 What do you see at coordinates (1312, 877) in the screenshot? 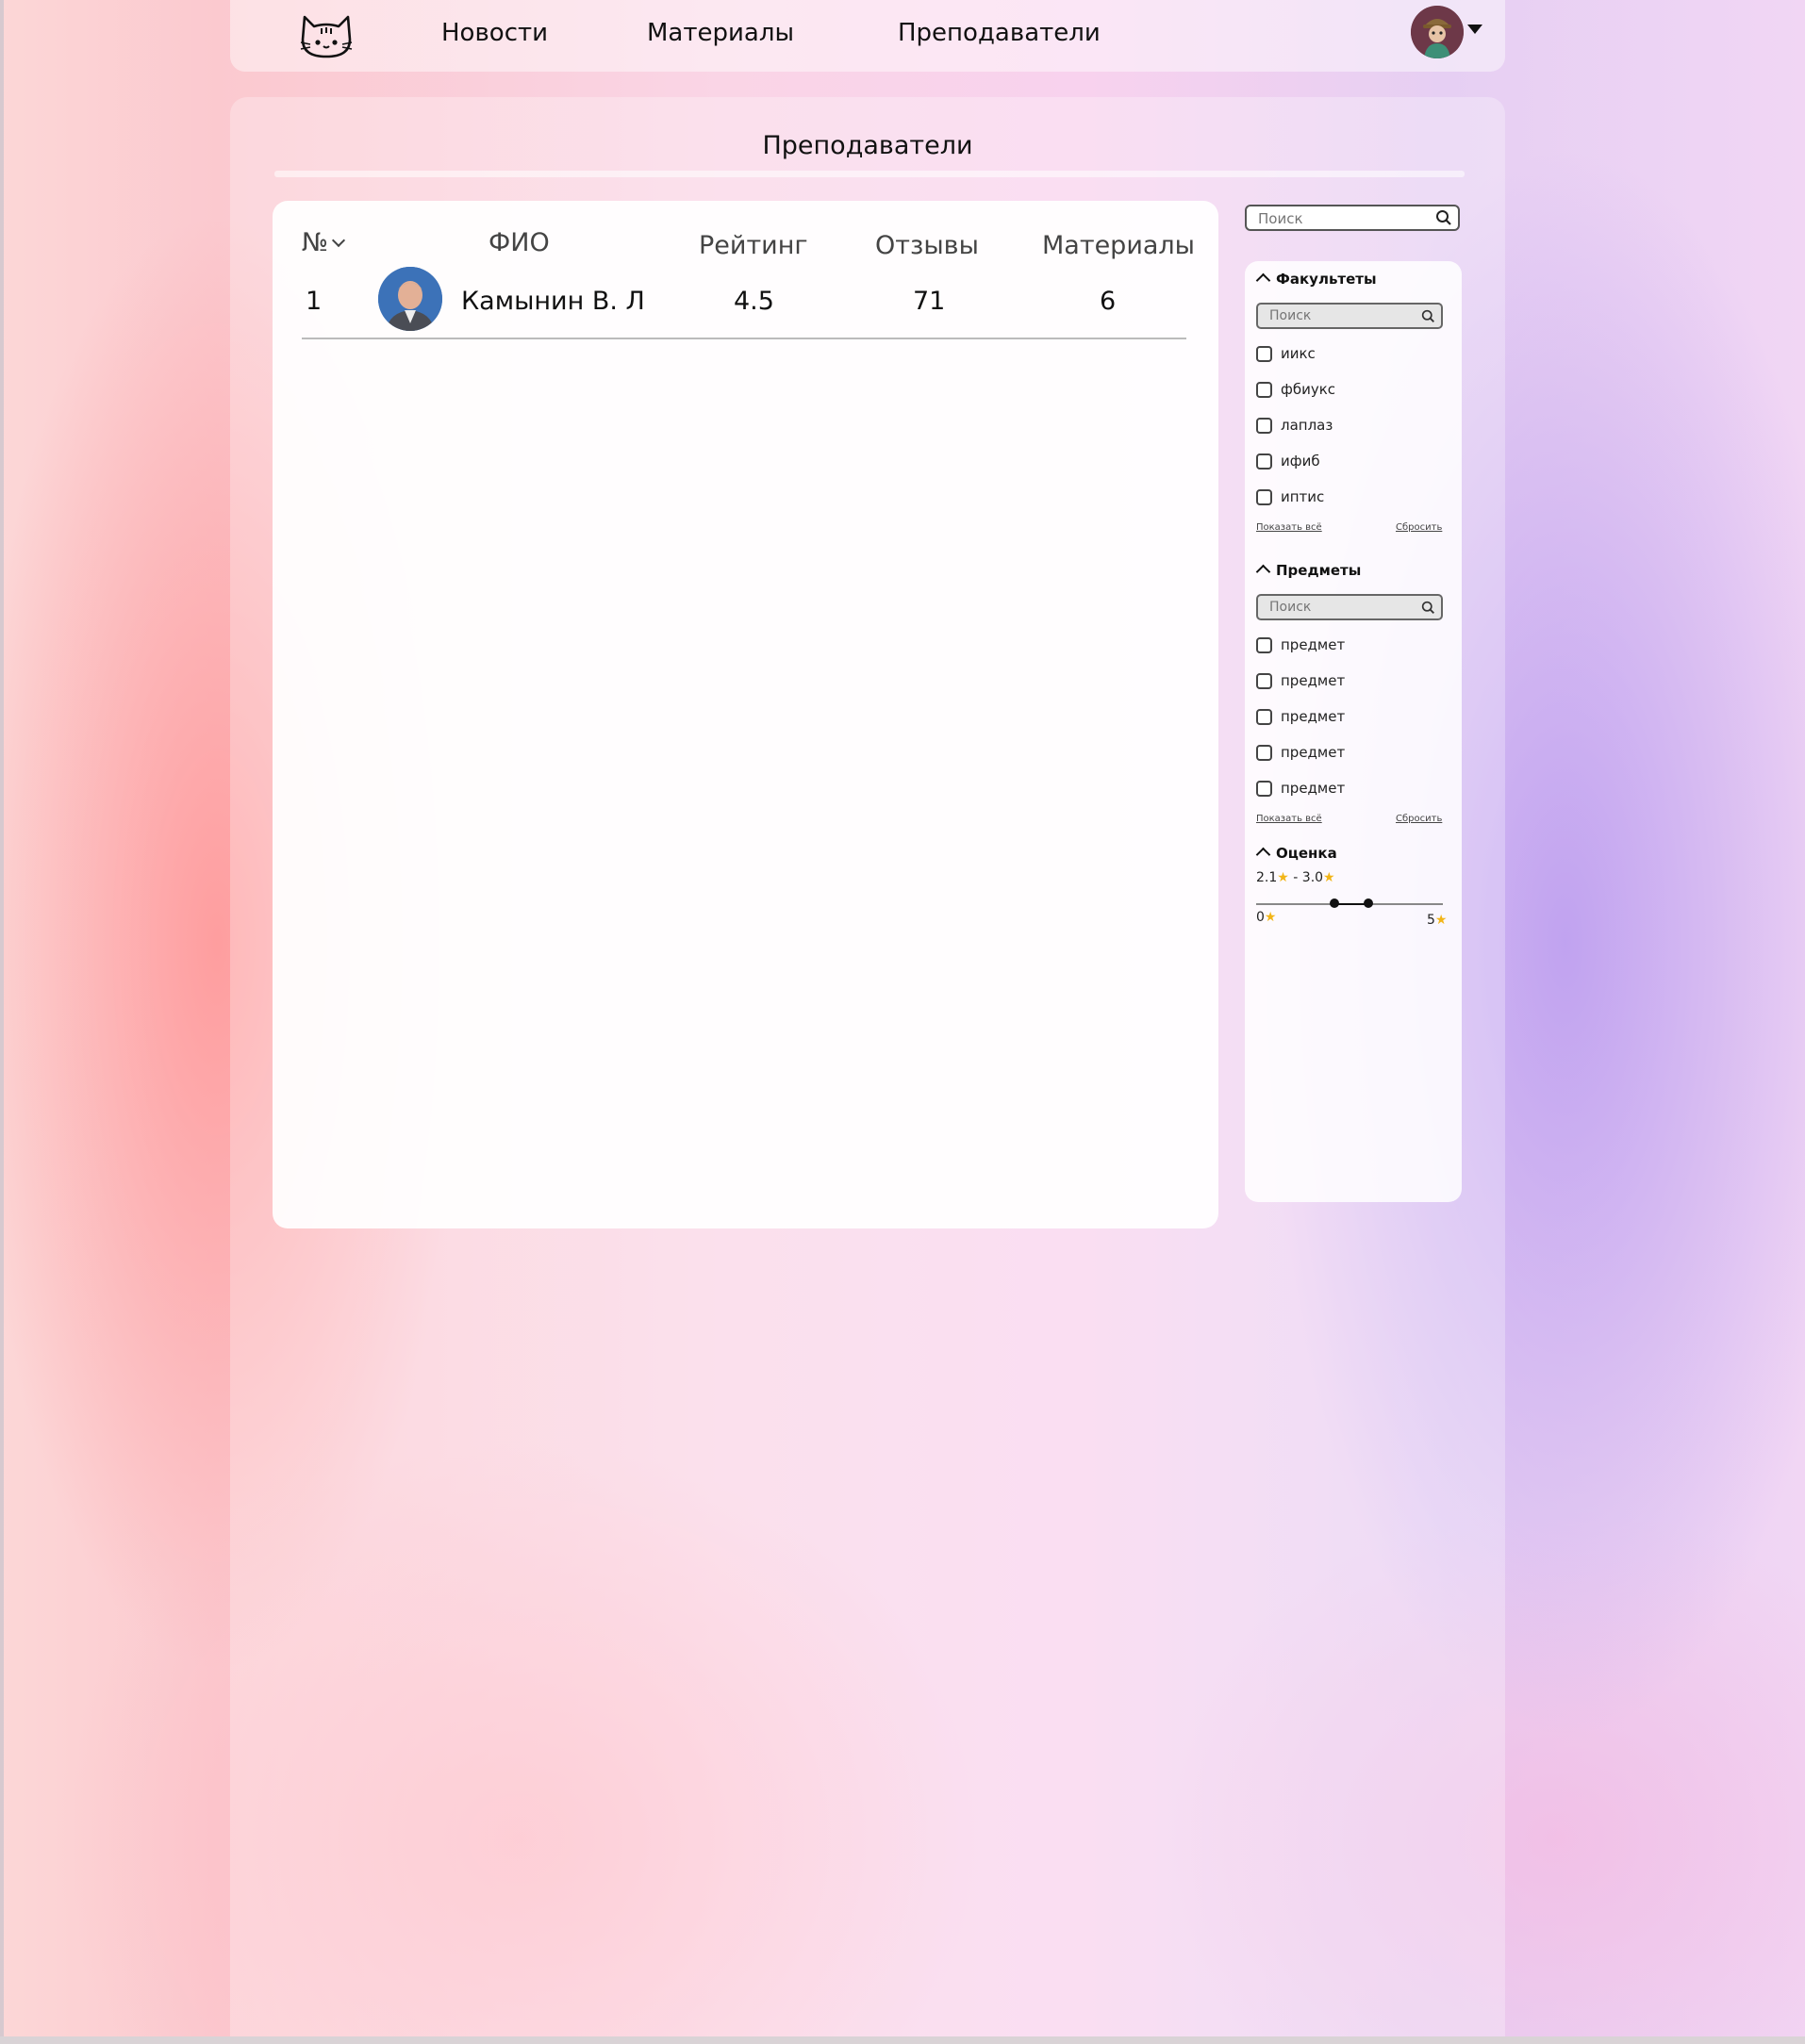
I see `rating-selected-max: 3.0` at bounding box center [1312, 877].